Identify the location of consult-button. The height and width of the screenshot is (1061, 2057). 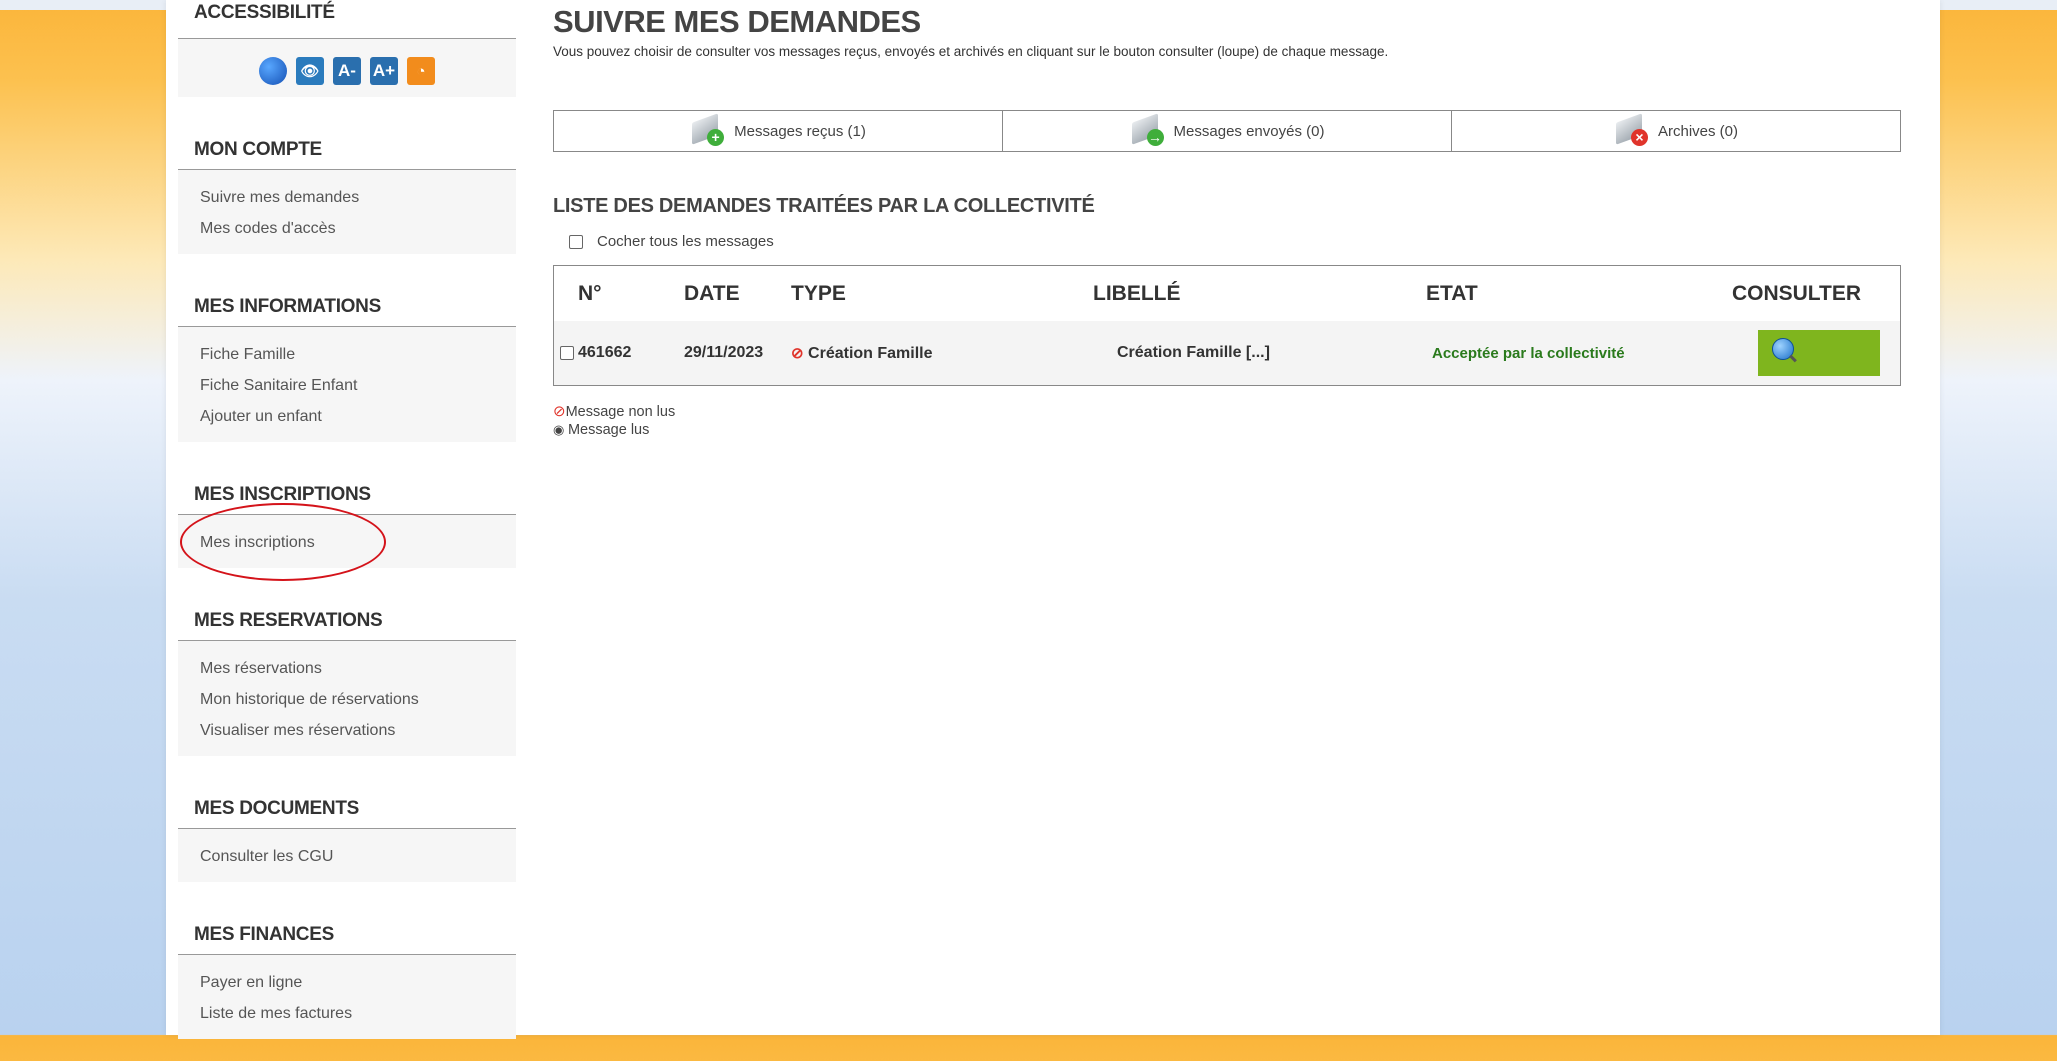
(1818, 353).